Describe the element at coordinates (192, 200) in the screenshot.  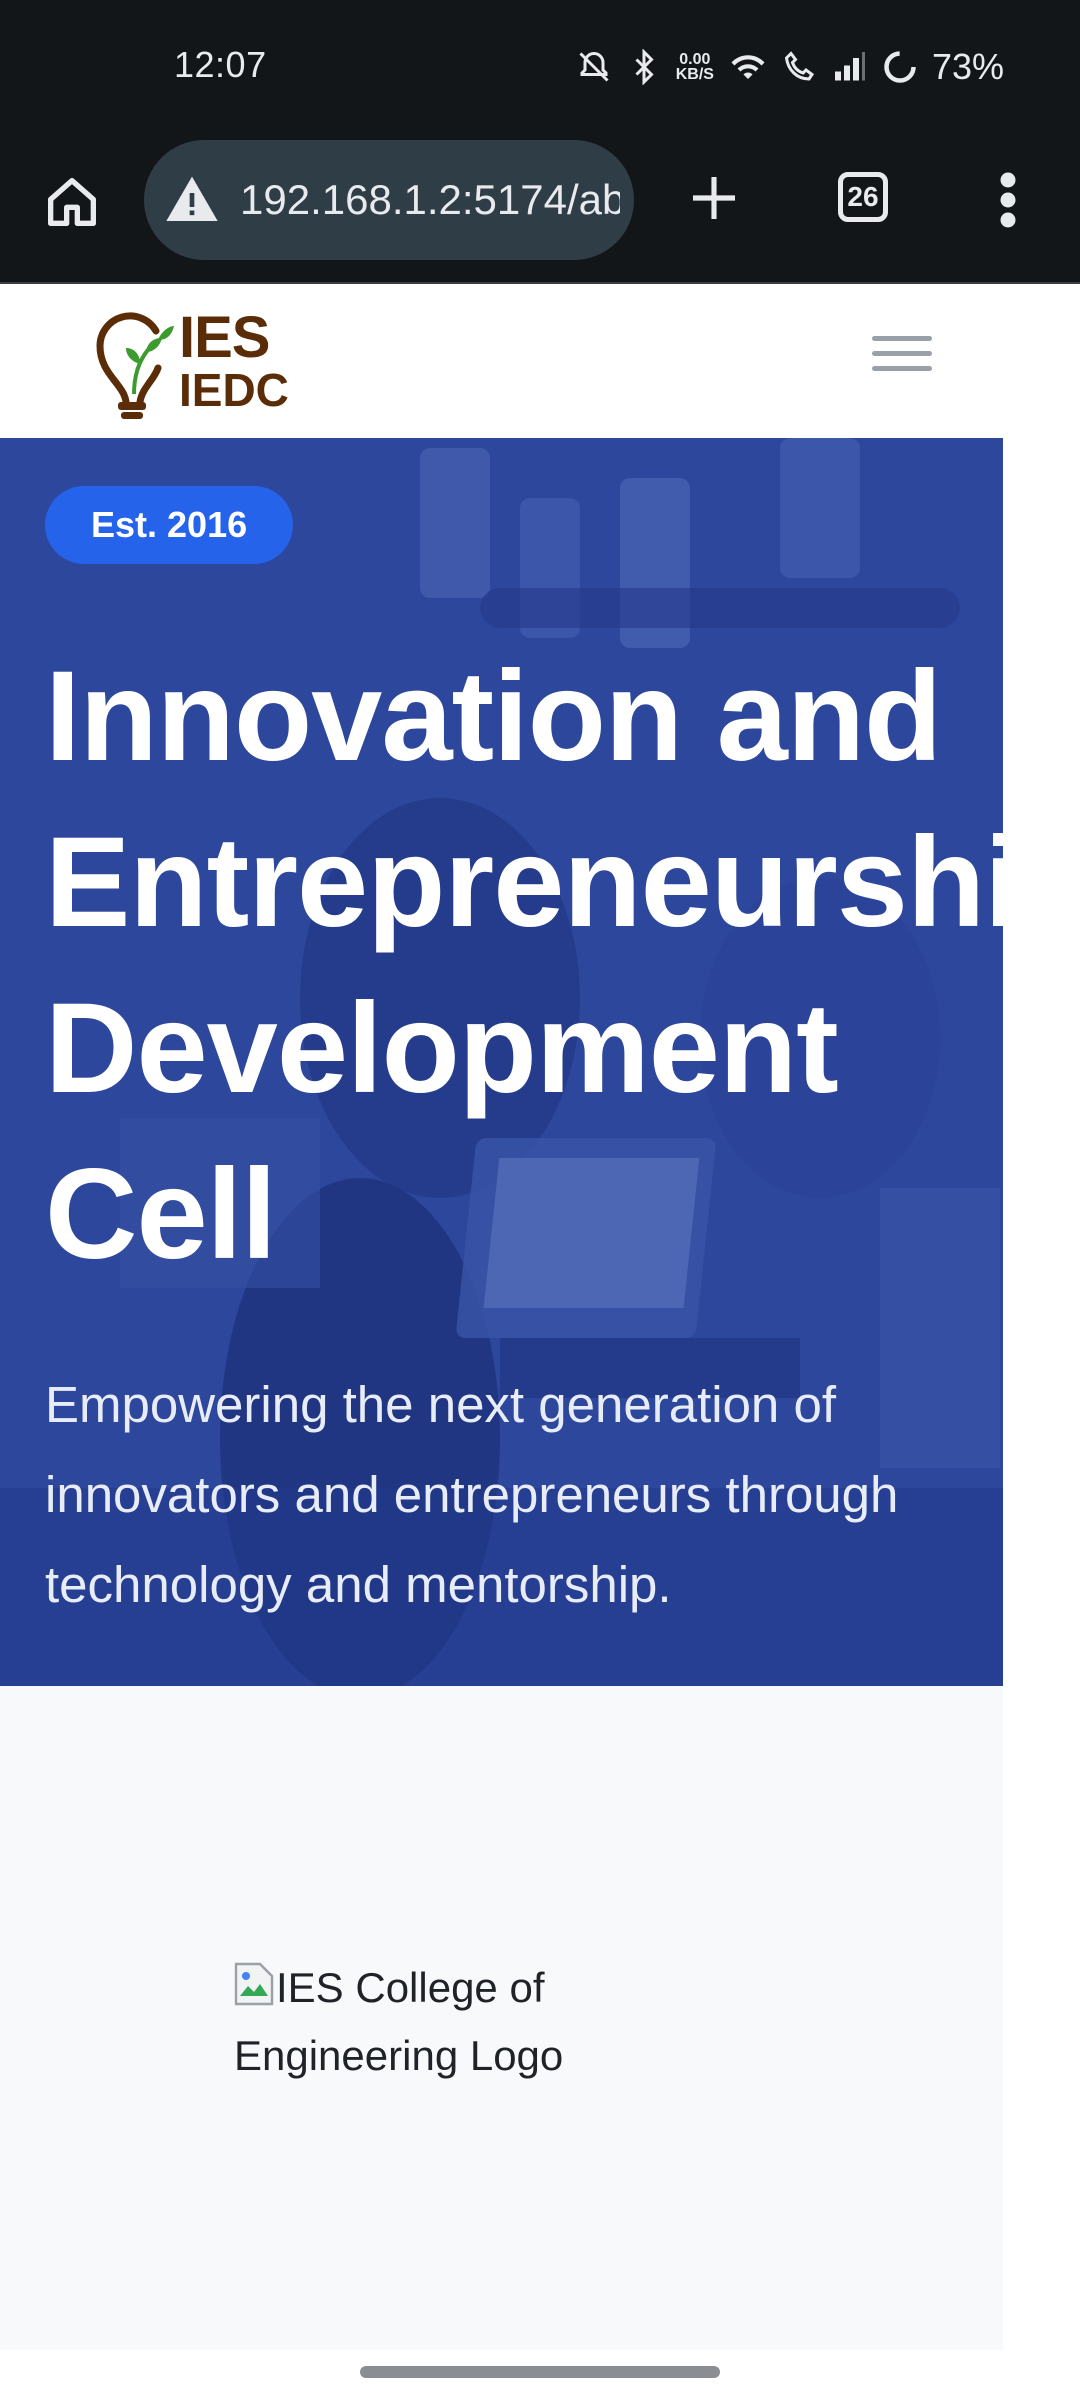
I see `warning-icon` at that location.